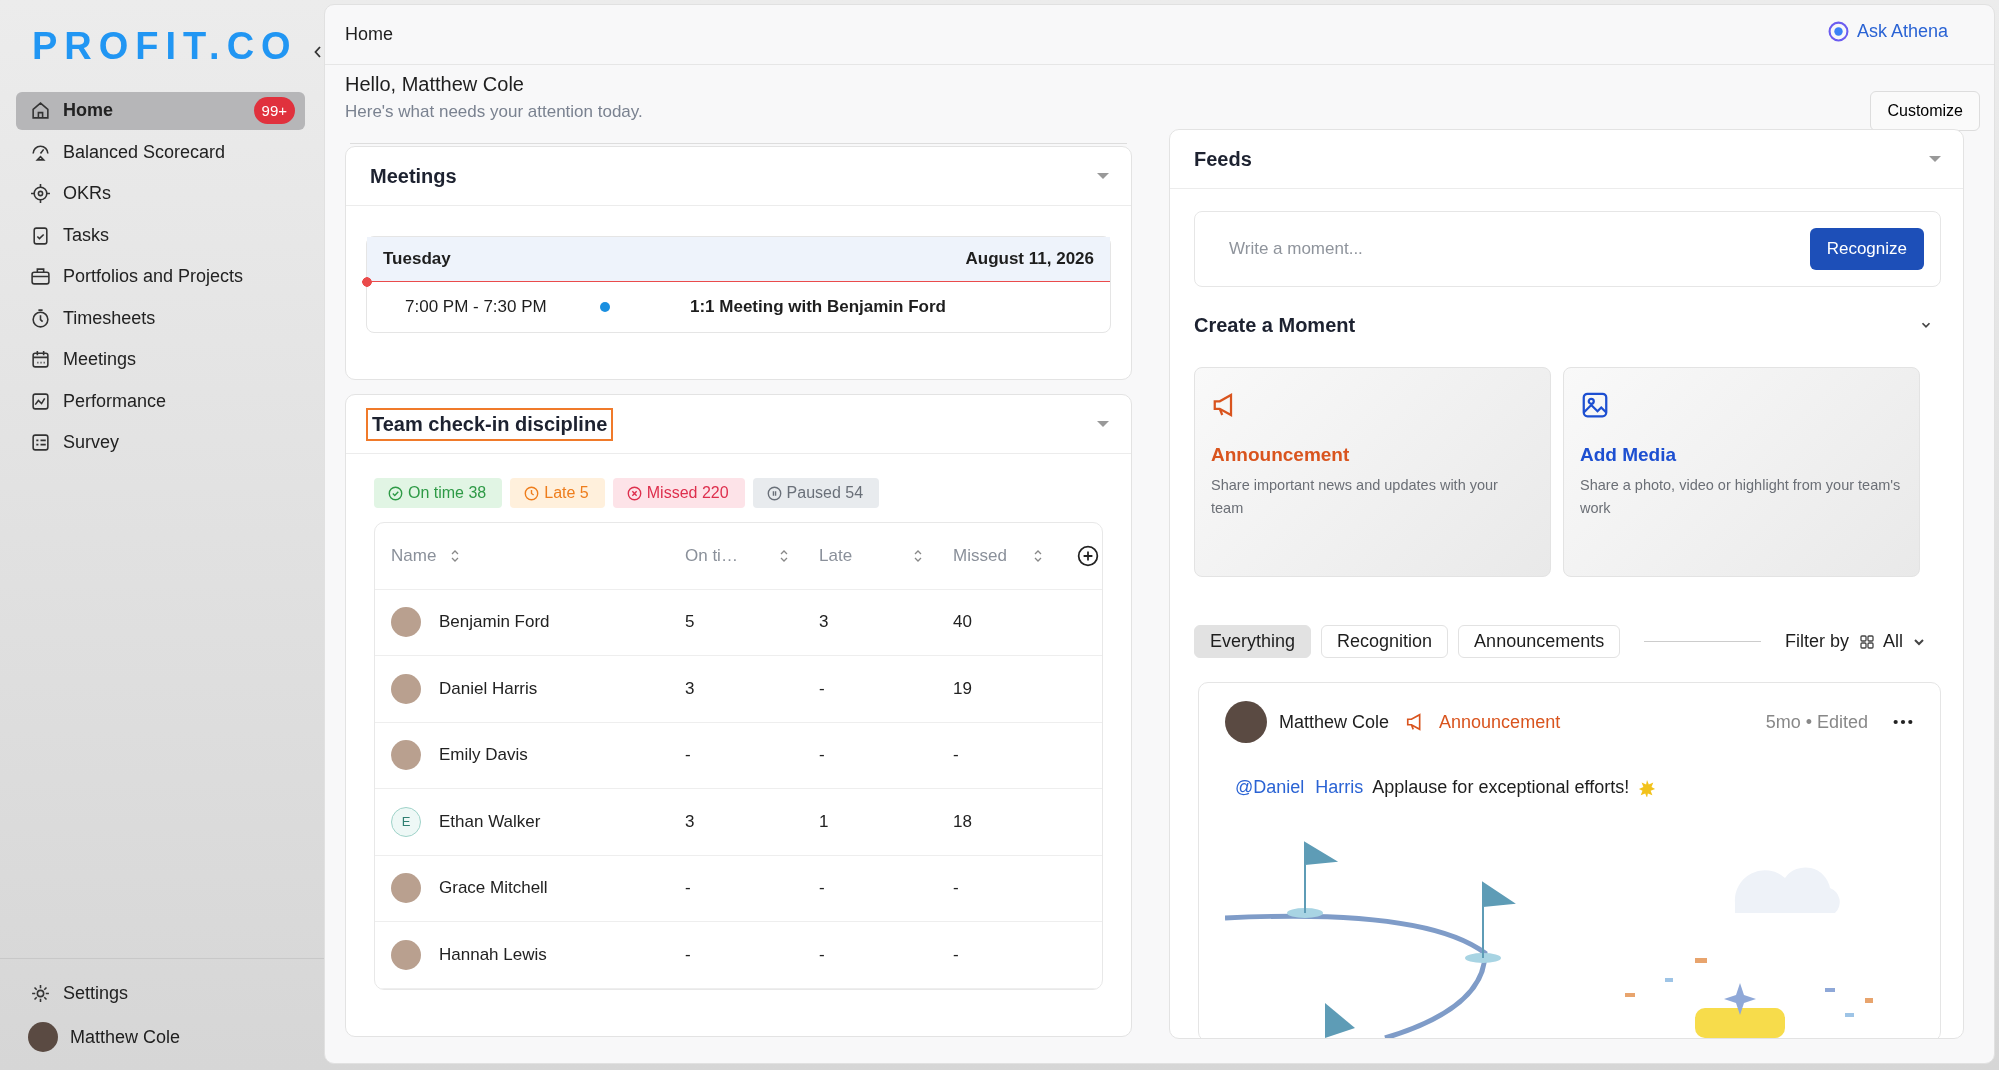 The width and height of the screenshot is (1999, 1070). I want to click on name-cell: Daniel Harris, so click(488, 688).